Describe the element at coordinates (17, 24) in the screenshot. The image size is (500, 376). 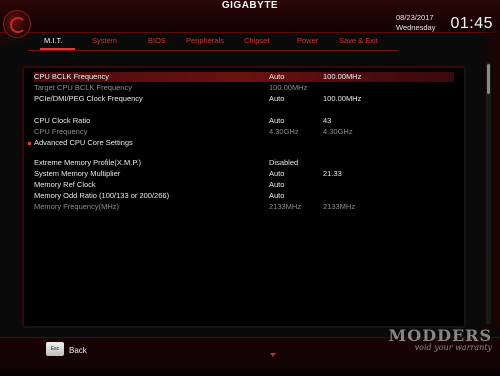
I see `gigabyte-logo-icon` at that location.